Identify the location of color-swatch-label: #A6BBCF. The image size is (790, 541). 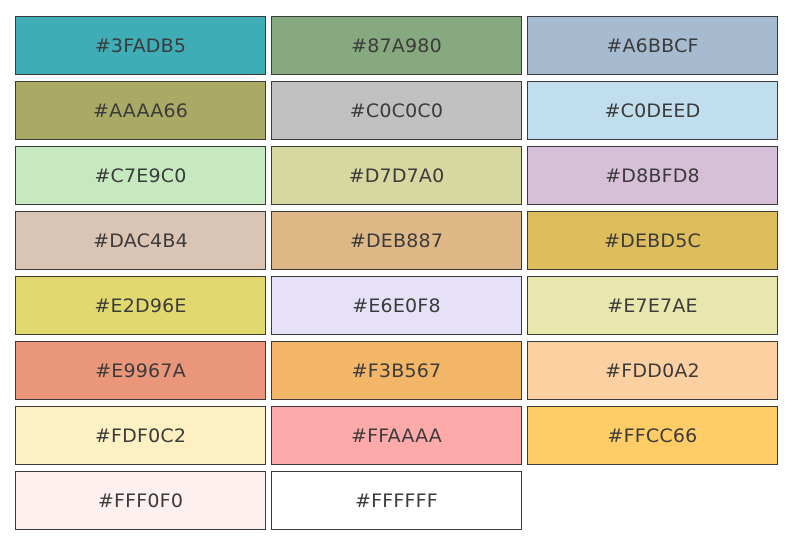
(652, 45).